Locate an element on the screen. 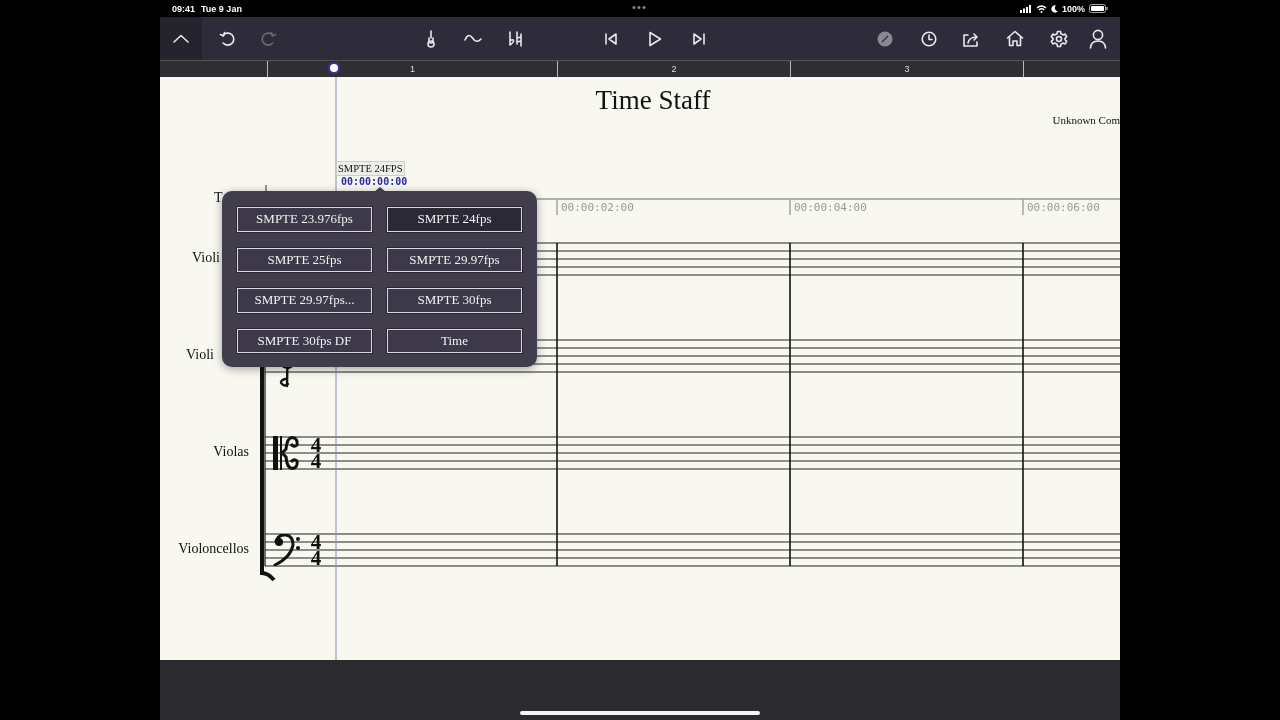  chevron-up-icon is located at coordinates (181, 38).